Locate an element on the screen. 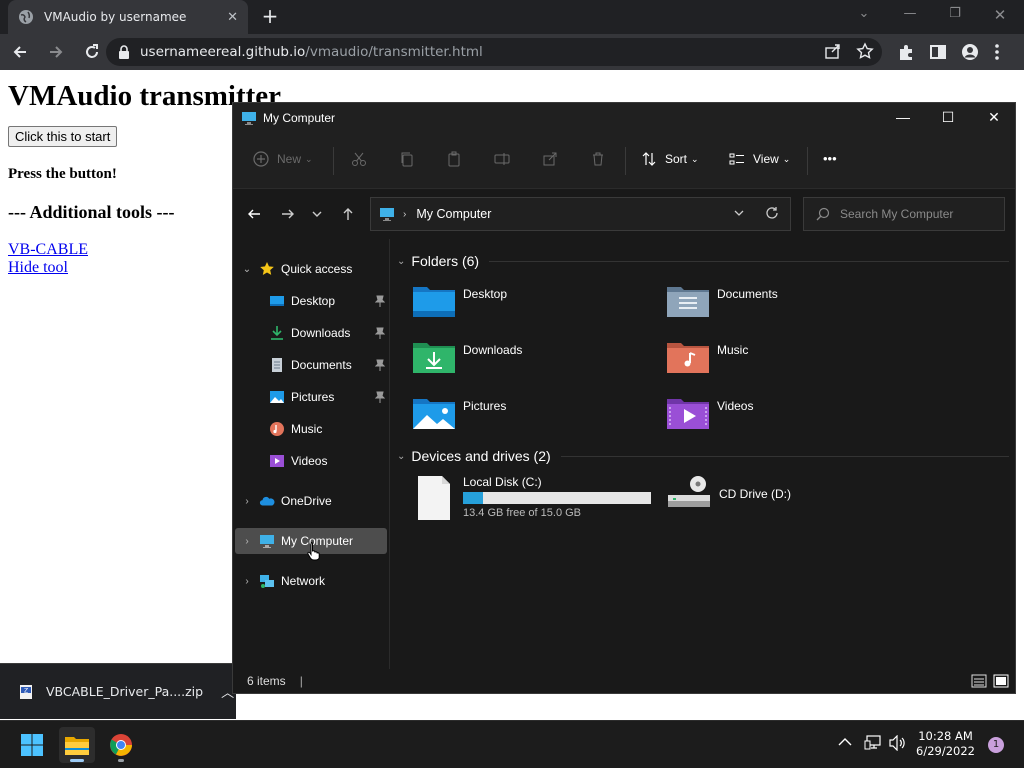 The image size is (1024, 768). start-button: Click this to start is located at coordinates (63, 136).